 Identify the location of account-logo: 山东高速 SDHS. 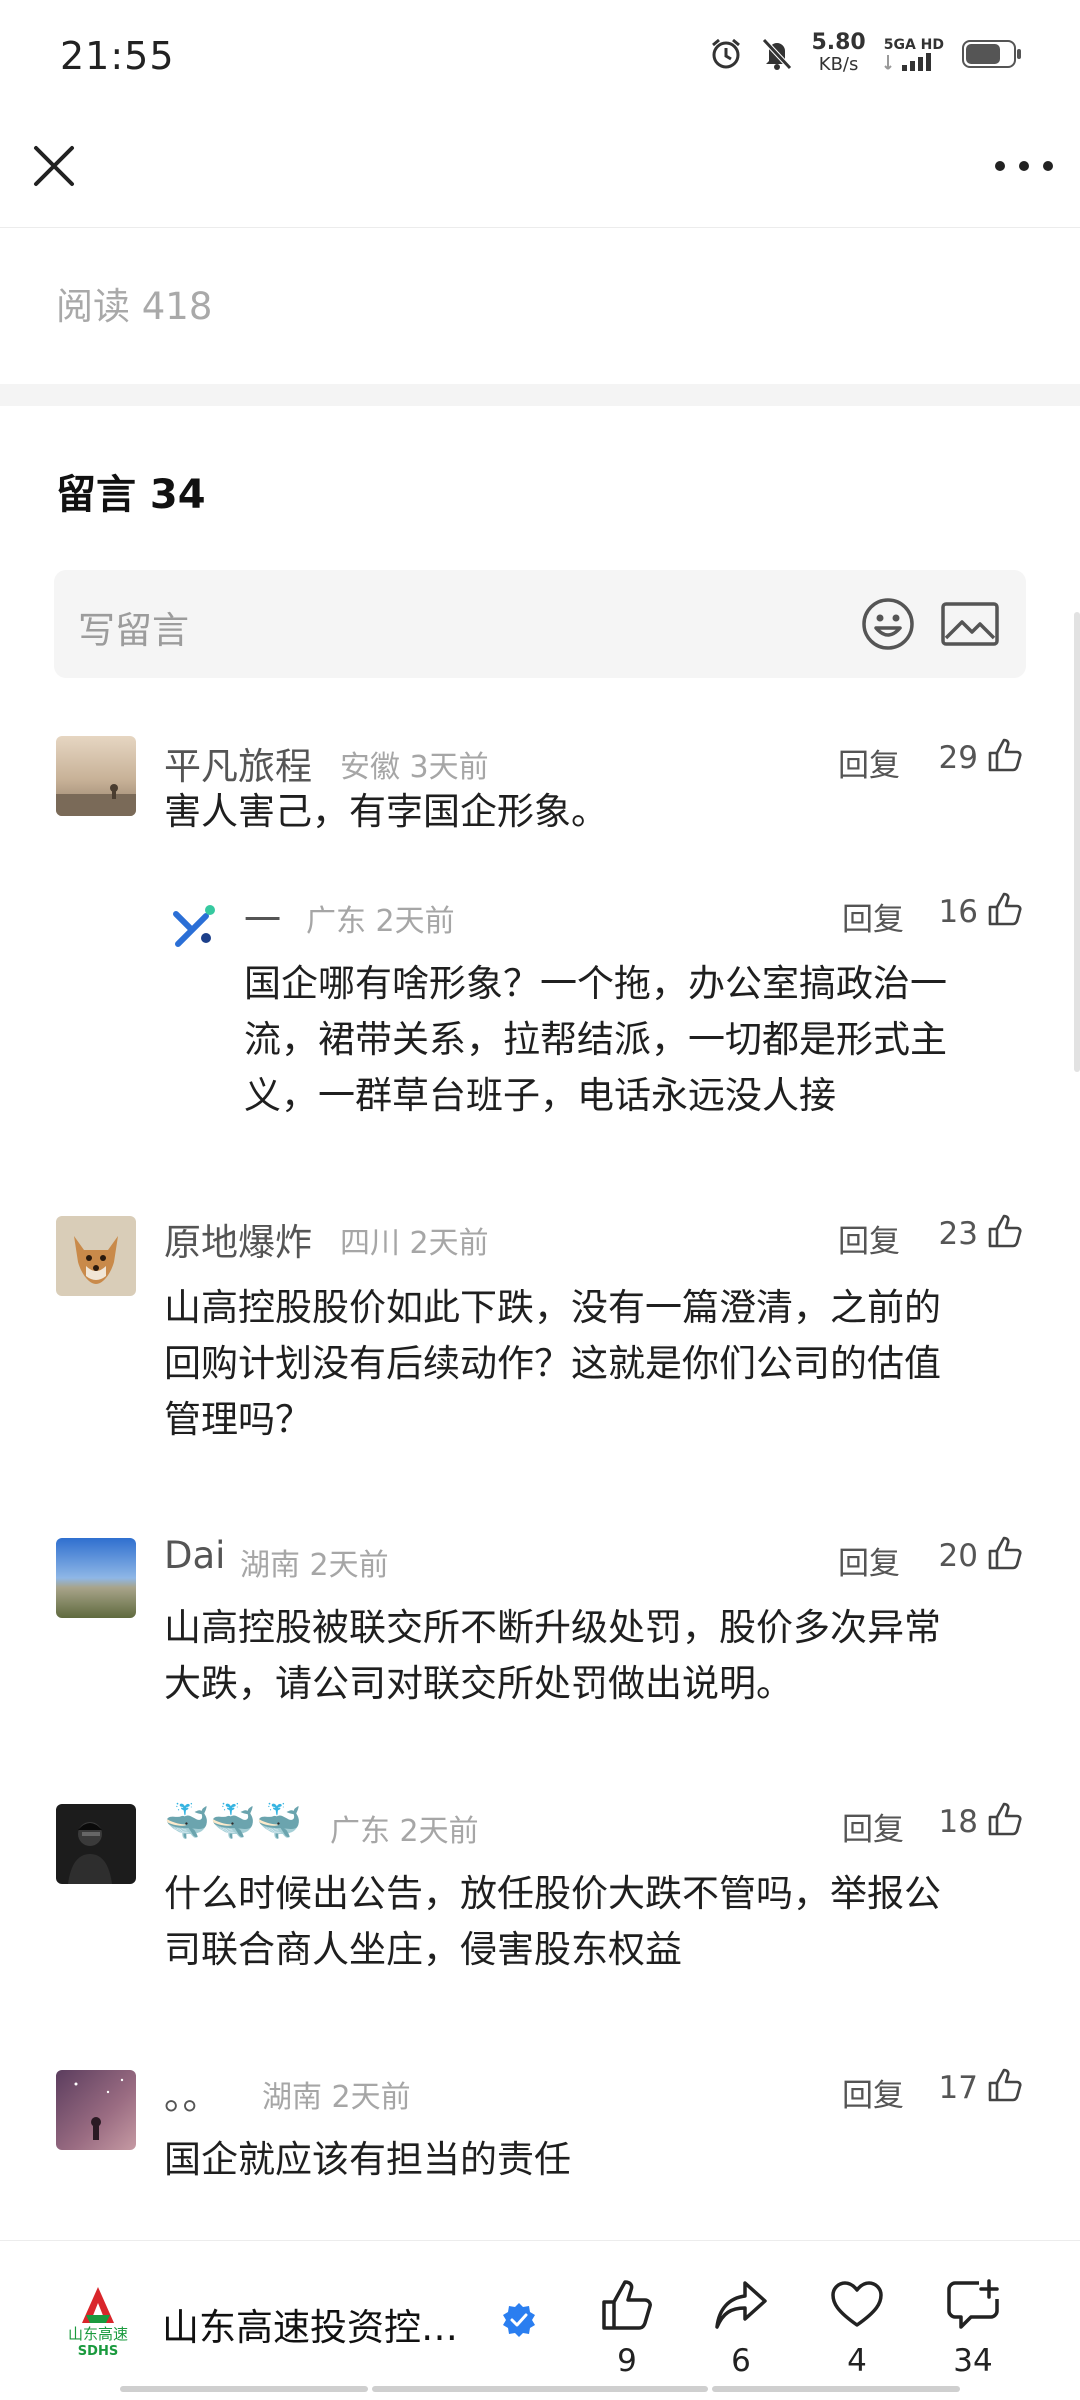
(98, 2322).